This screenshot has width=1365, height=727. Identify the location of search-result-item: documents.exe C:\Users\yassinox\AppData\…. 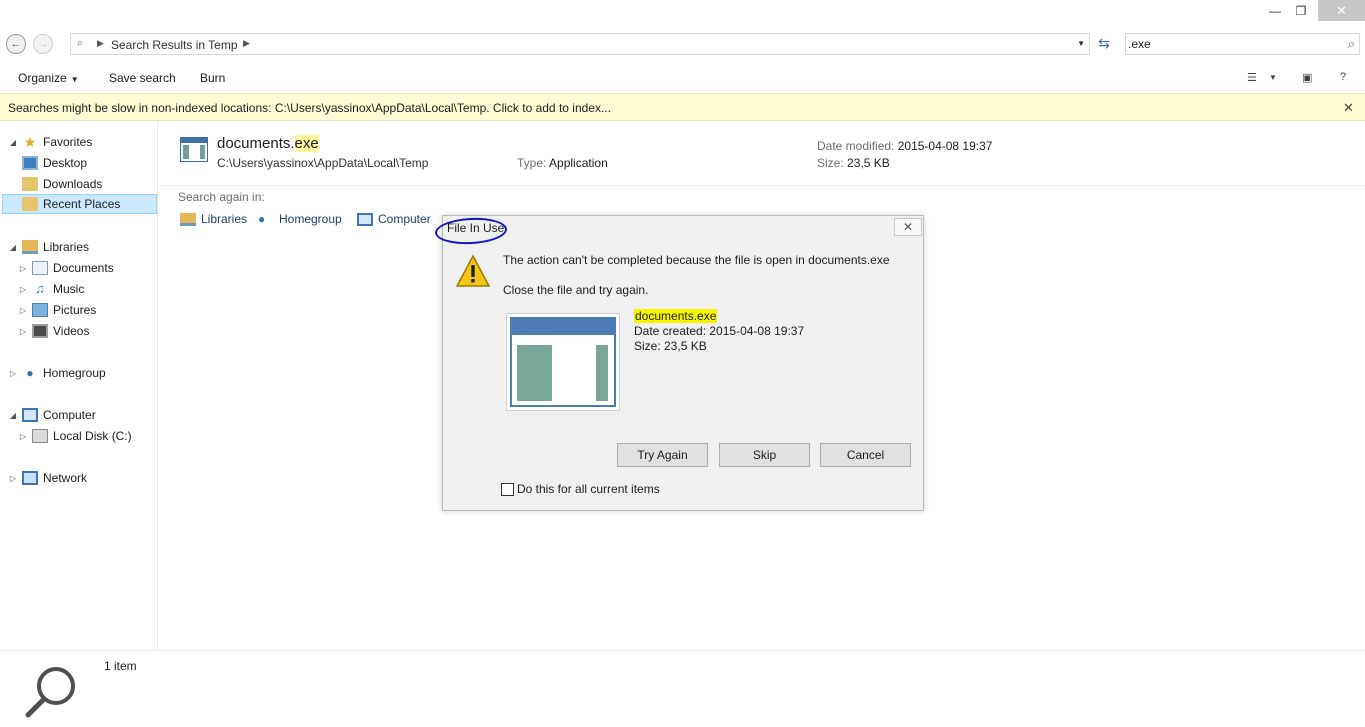
(761, 154).